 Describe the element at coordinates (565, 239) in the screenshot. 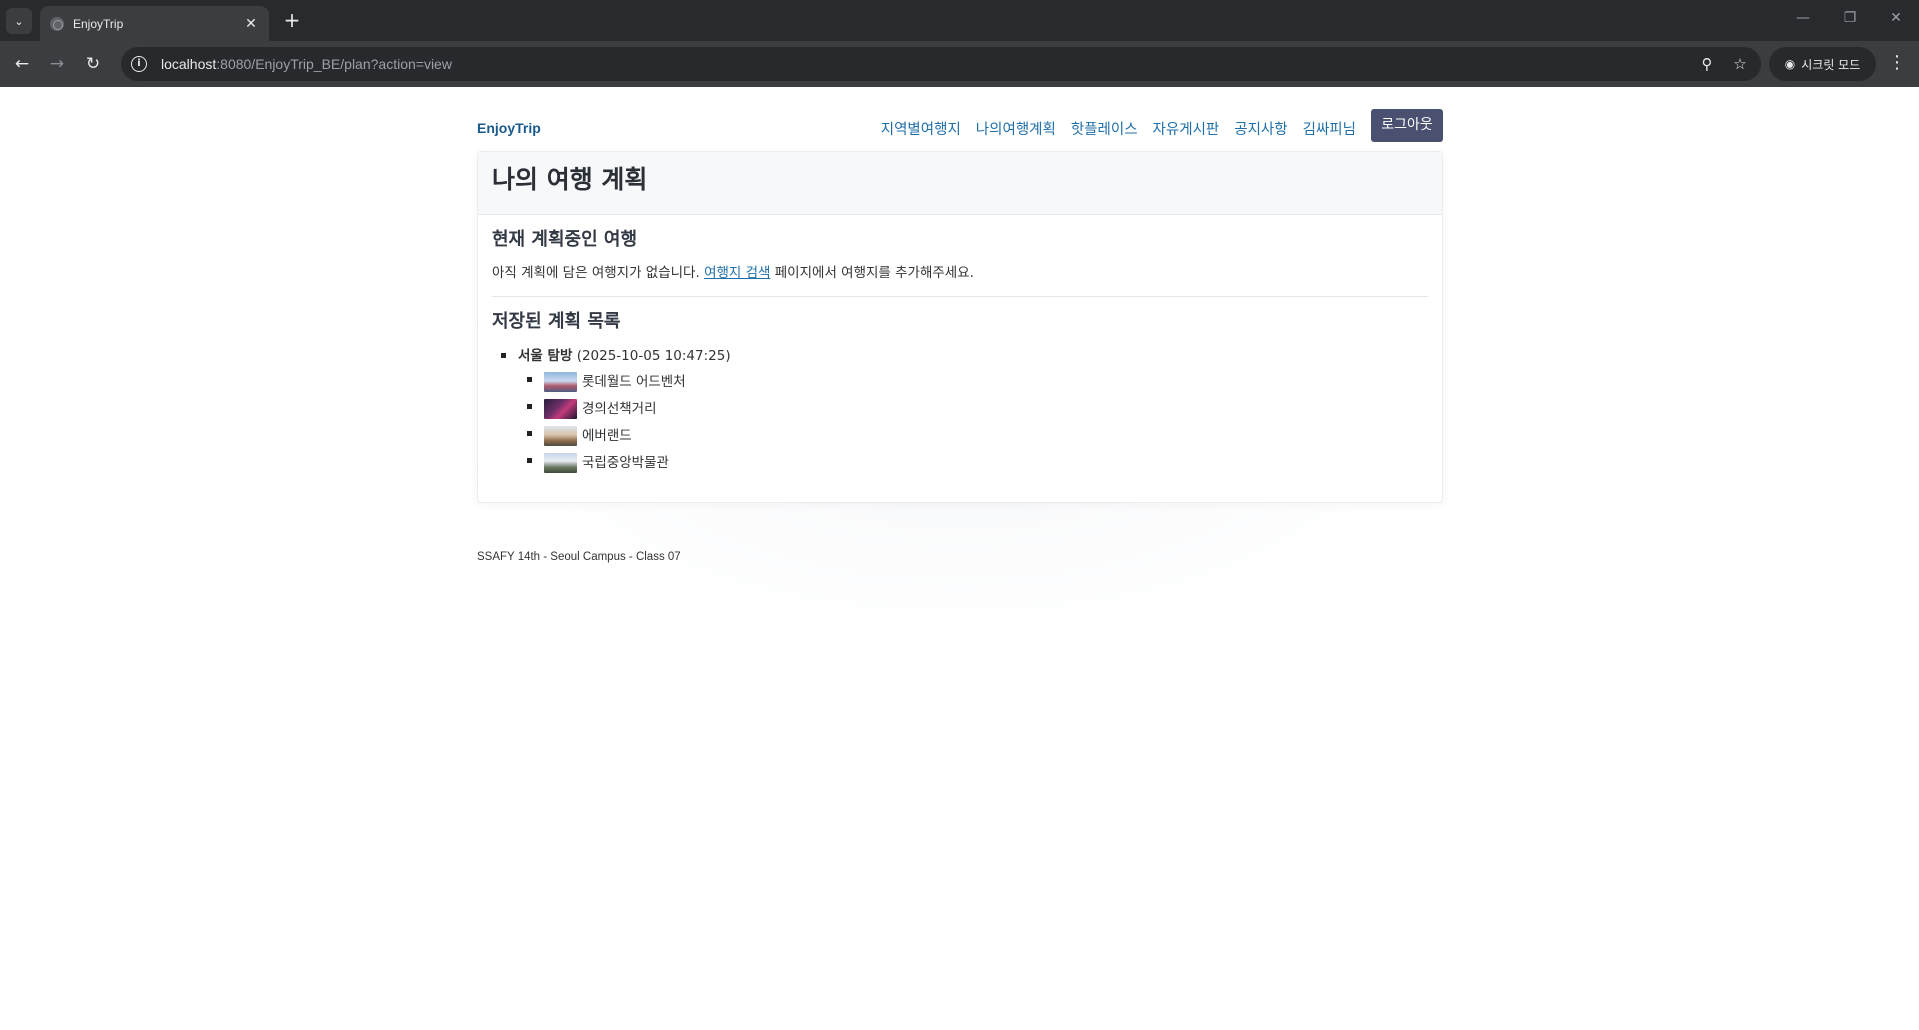

I see `current-plan-title: 현재 계획중인 여행` at that location.